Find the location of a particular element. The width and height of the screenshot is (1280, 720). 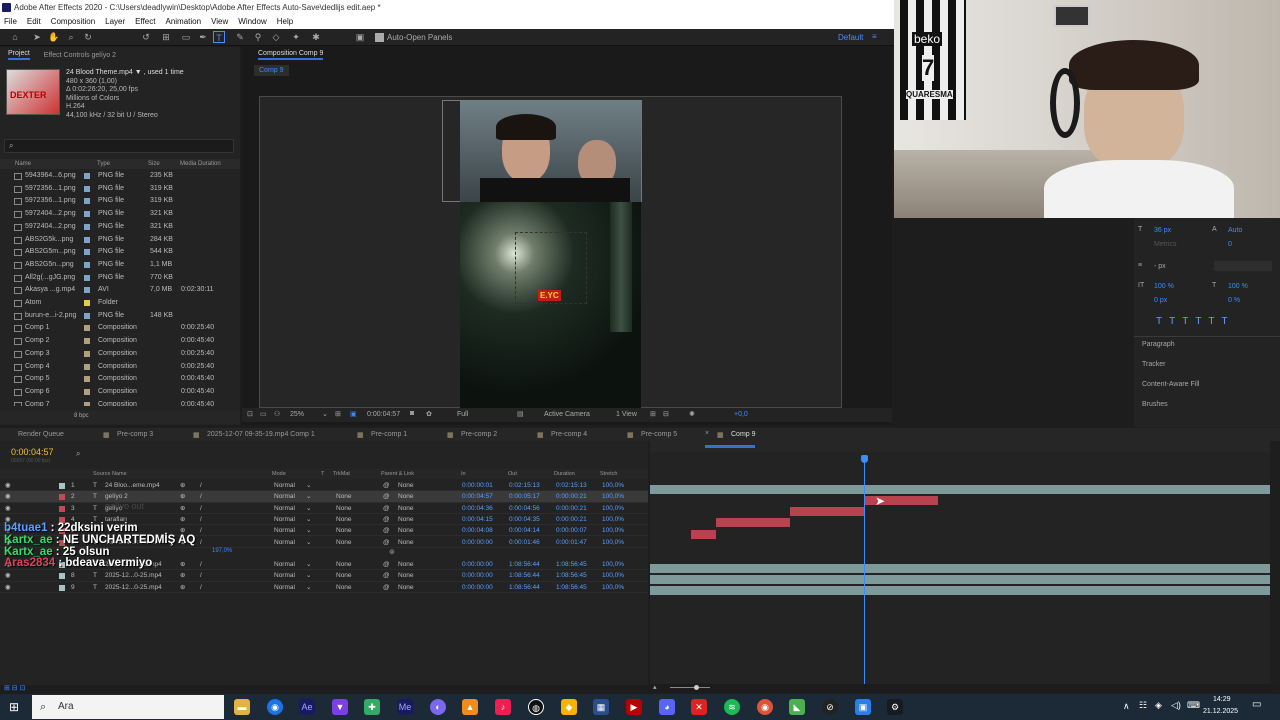

clone-tool-icon: ⚲ is located at coordinates (258, 37).